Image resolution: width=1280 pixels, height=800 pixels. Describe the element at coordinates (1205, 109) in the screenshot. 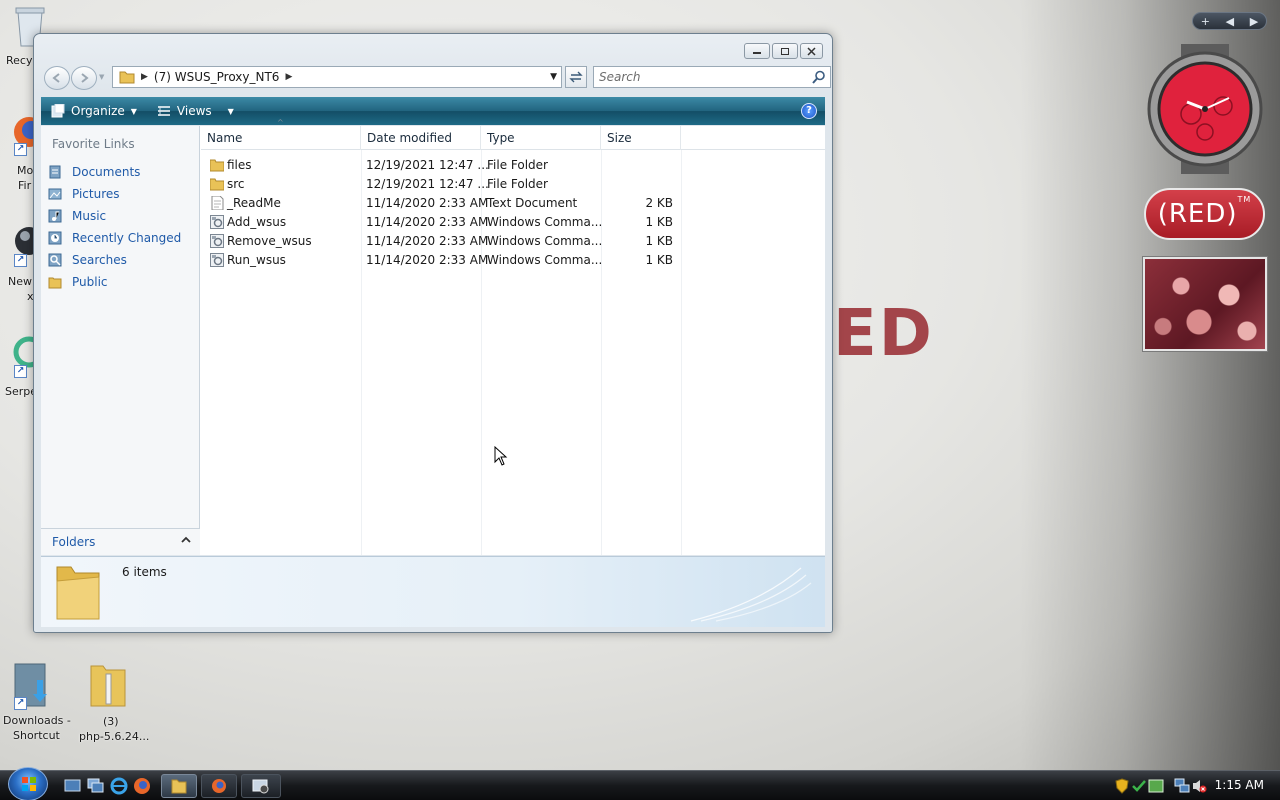

I see `clock-gadget` at that location.